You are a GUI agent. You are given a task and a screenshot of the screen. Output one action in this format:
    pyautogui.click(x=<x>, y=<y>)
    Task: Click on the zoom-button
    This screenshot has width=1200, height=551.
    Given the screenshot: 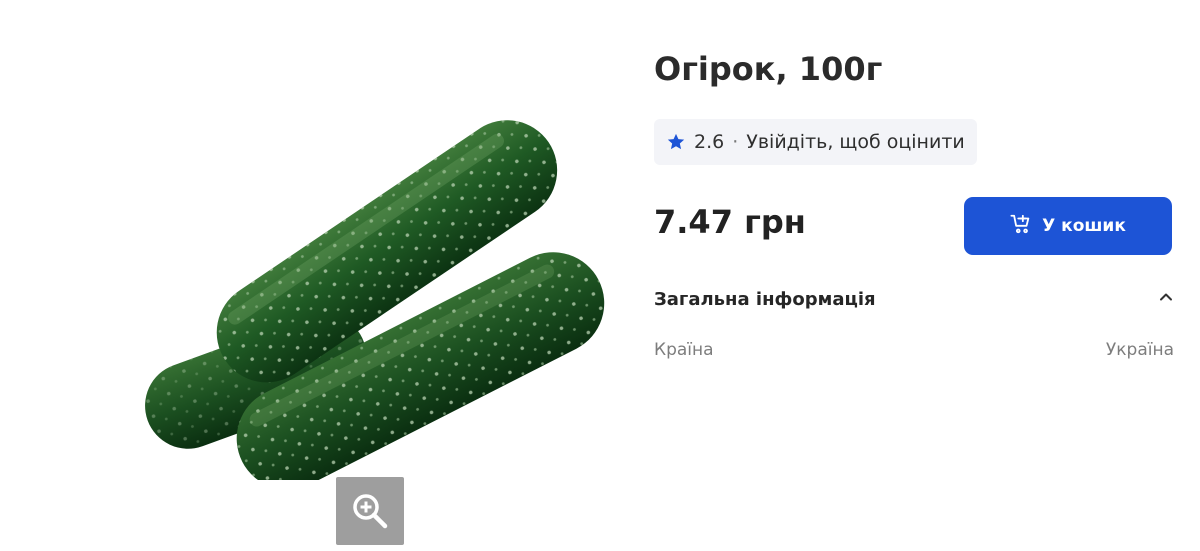 What is the action you would take?
    pyautogui.click(x=370, y=511)
    